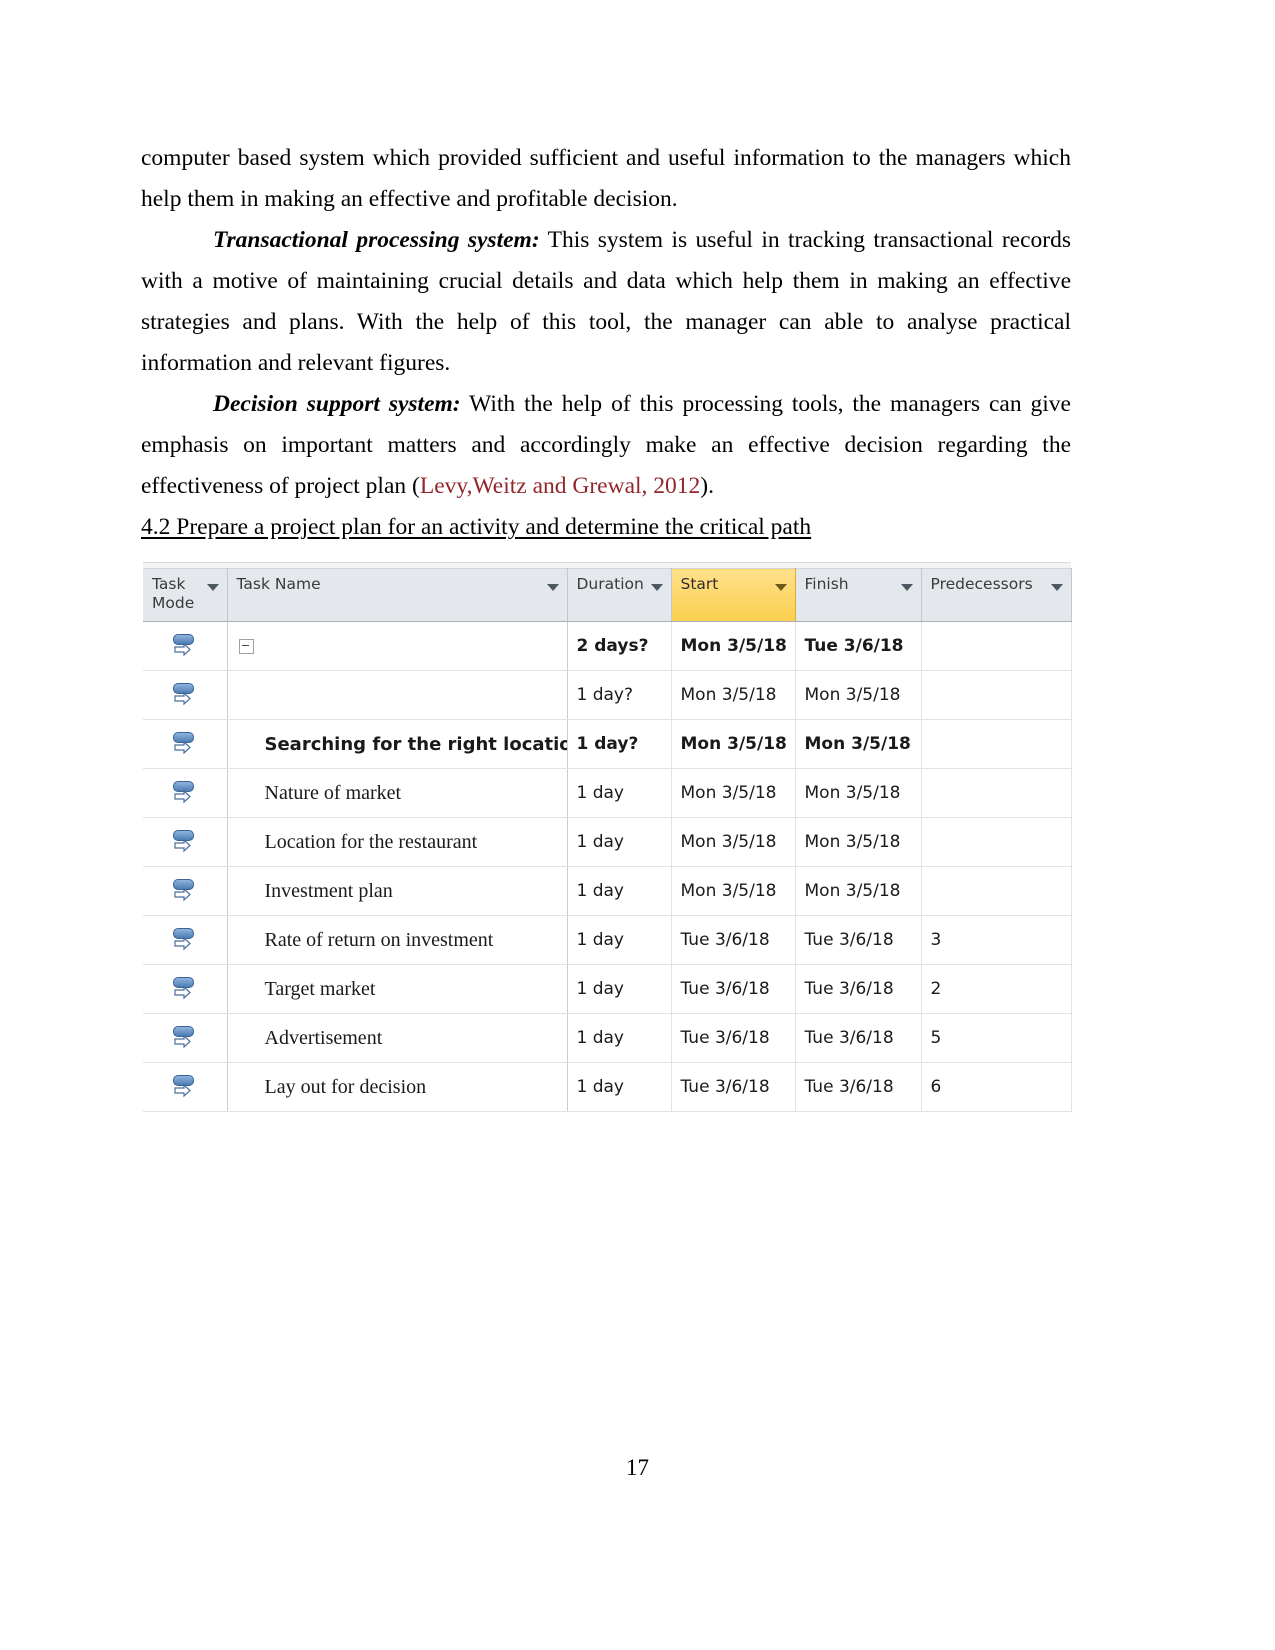  I want to click on column-header-duration-label: Duration, so click(610, 584).